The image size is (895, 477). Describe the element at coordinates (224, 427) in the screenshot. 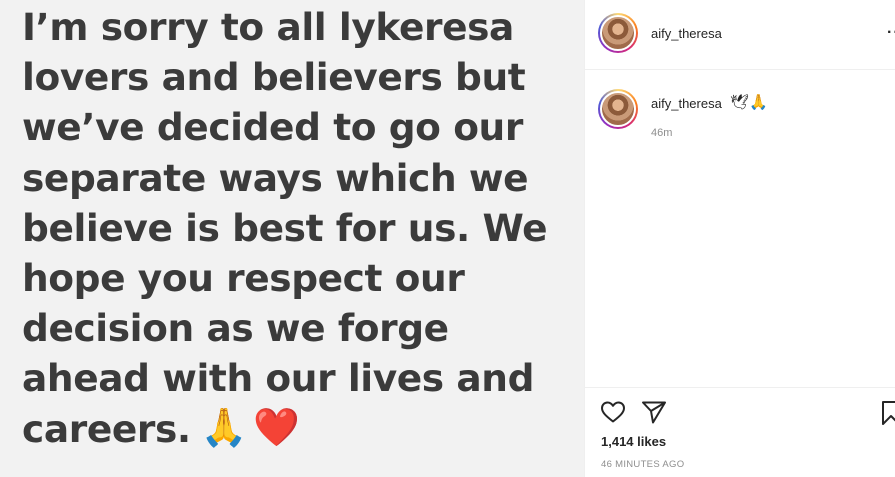

I see `folded-hands-emoji: 🙏` at that location.